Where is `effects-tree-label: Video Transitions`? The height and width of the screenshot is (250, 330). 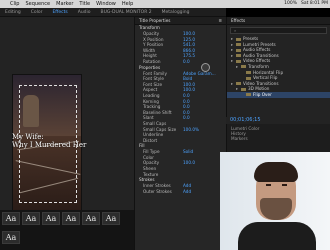
effects-tree-label: Video Transitions is located at coordinates (261, 83).